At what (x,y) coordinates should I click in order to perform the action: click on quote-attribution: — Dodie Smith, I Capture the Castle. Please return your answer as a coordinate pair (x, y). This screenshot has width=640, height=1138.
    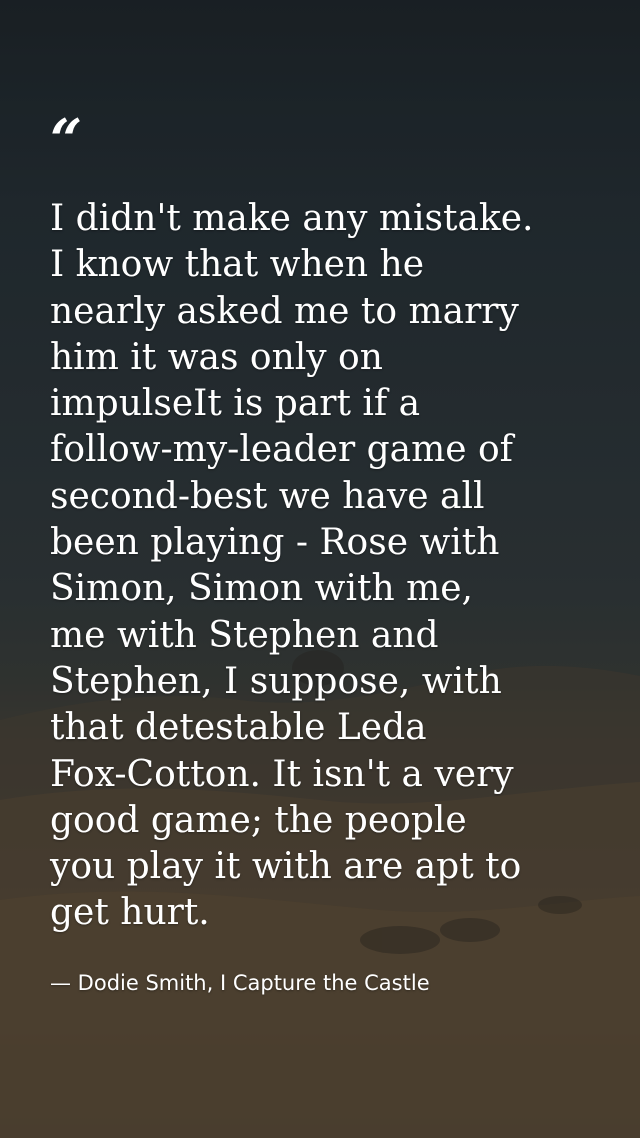
    Looking at the image, I should click on (240, 983).